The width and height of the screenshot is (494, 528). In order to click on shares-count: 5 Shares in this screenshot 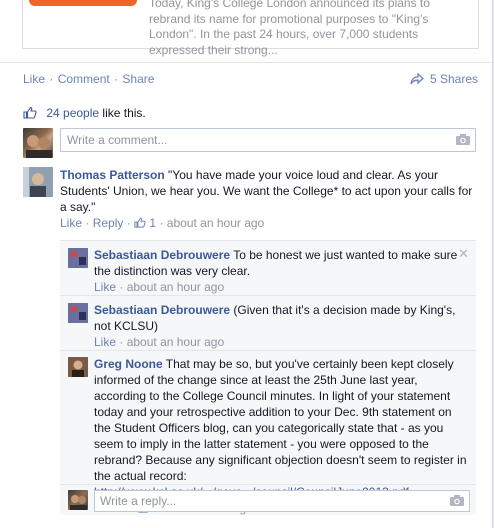, I will do `click(443, 79)`.